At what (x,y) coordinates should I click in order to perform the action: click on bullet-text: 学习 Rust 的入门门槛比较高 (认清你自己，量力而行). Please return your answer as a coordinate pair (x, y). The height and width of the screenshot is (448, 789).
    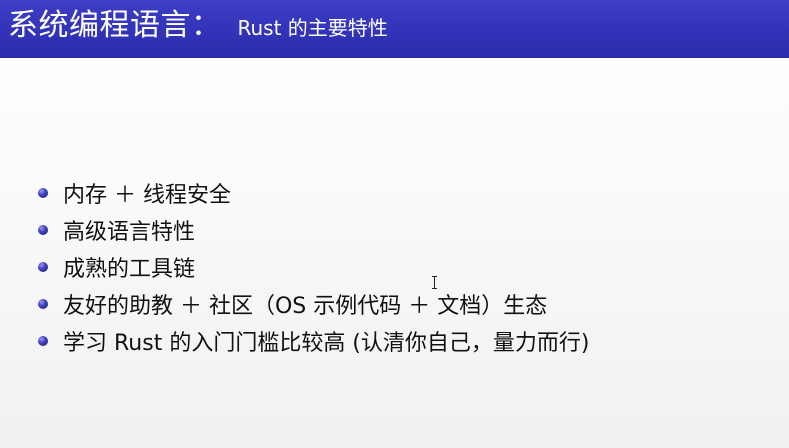
    Looking at the image, I should click on (326, 343).